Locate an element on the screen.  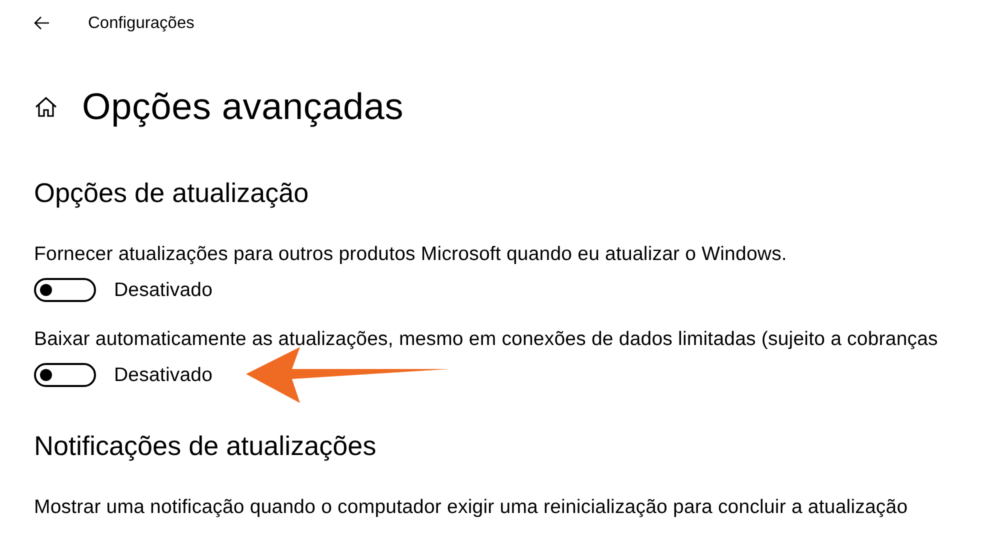
setting-description: Baixar automaticamente as atualizações, mesmo em conexões de dados limitadas (sujeito a cobranças is located at coordinates (486, 339).